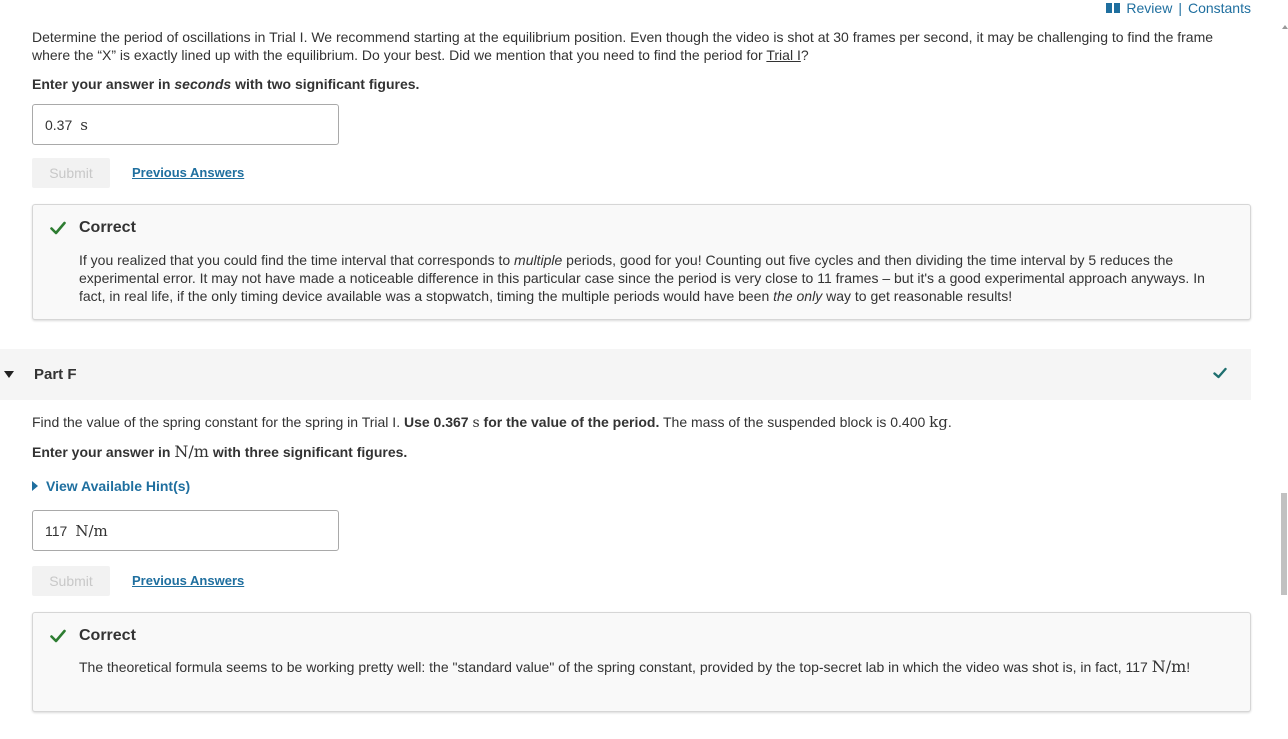  I want to click on completed-check-icon, so click(1220, 373).